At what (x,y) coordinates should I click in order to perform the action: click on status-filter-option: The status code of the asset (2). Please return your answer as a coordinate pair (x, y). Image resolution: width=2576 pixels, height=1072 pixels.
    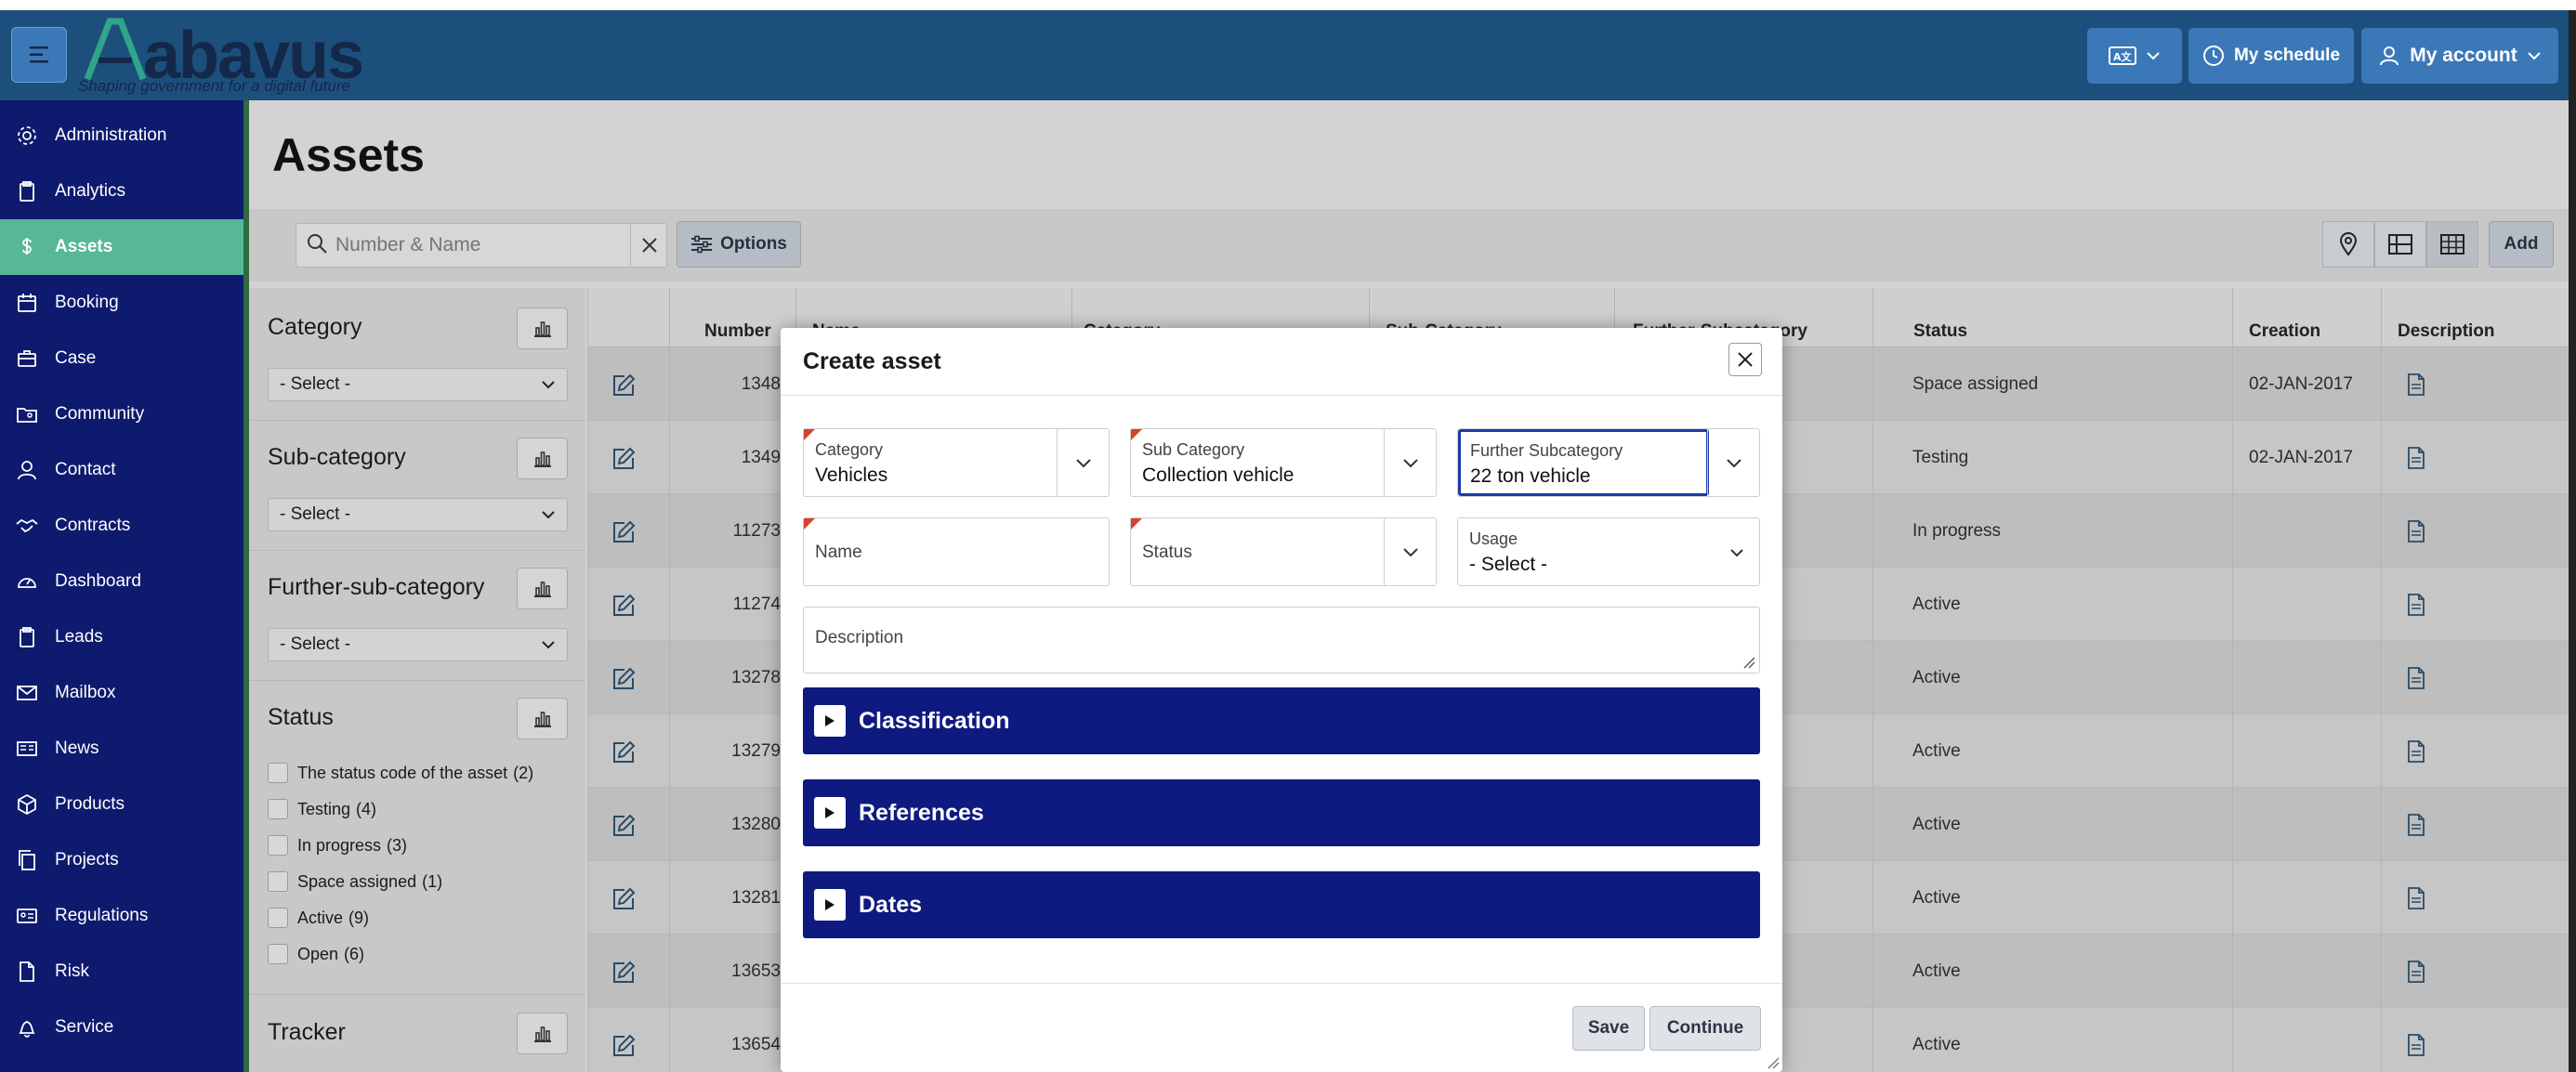
    Looking at the image, I should click on (400, 773).